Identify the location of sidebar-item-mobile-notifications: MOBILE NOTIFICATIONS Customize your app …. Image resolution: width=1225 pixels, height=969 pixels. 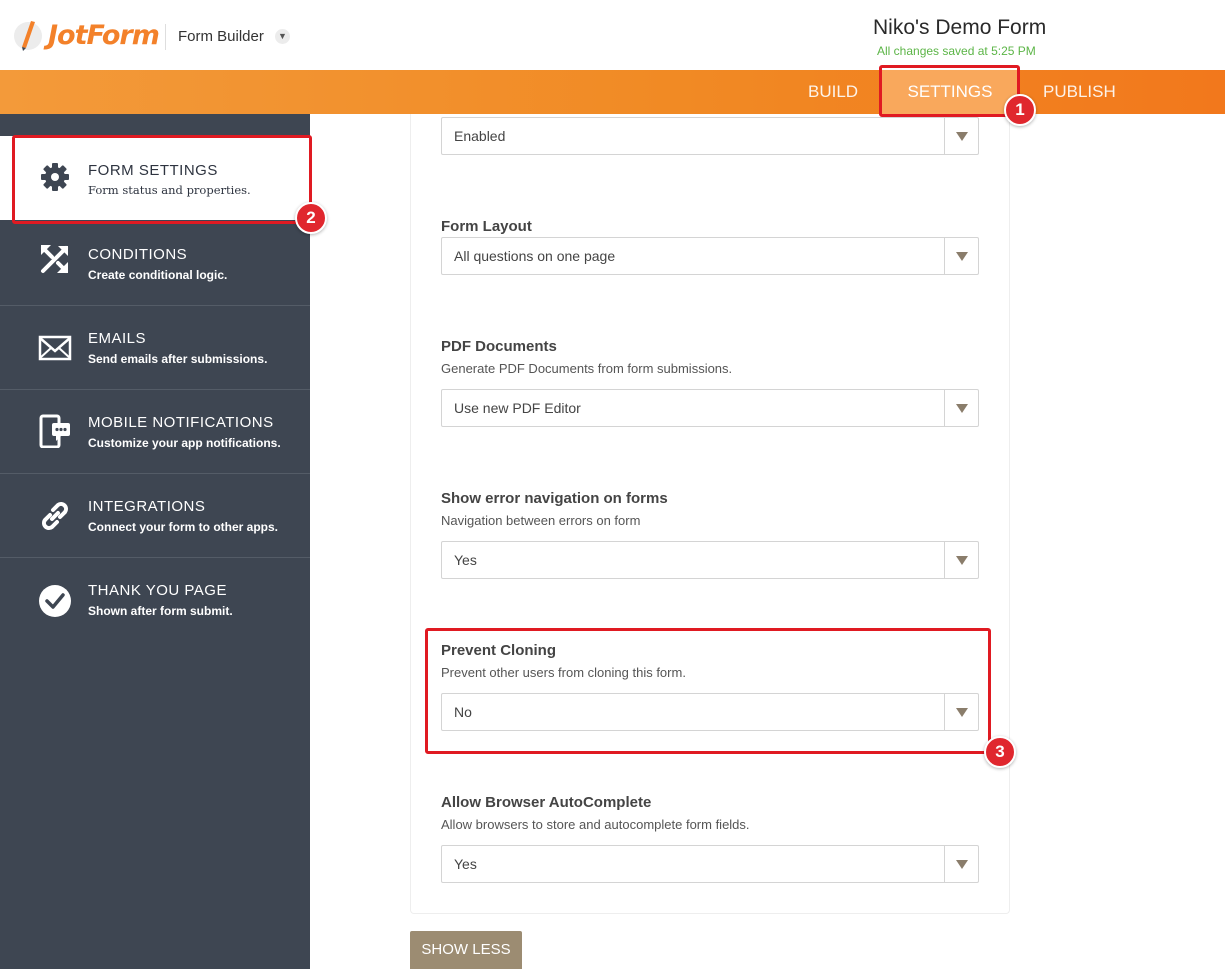
(155, 432).